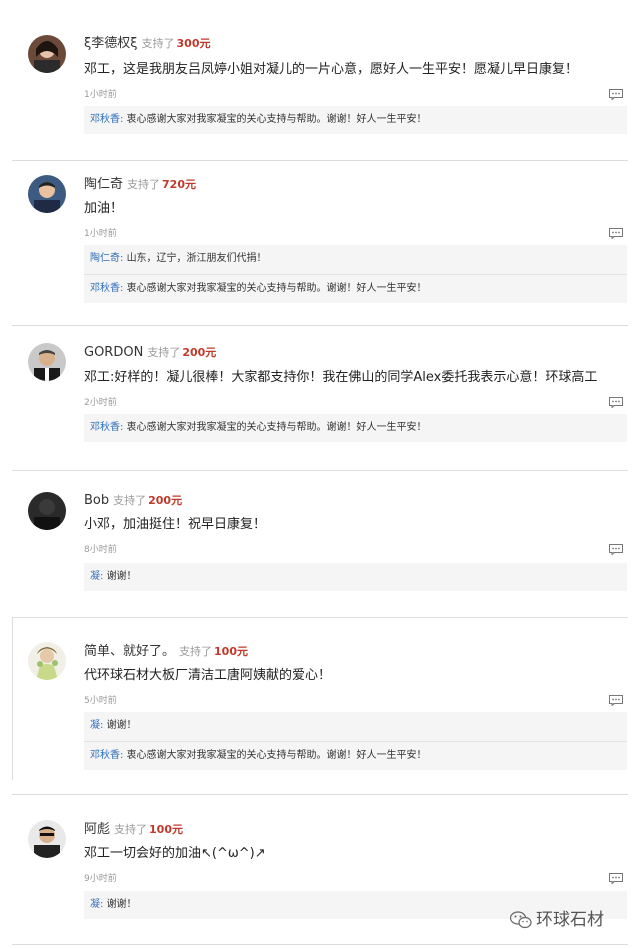 The height and width of the screenshot is (949, 640). Describe the element at coordinates (97, 829) in the screenshot. I see `username: 阿彪` at that location.